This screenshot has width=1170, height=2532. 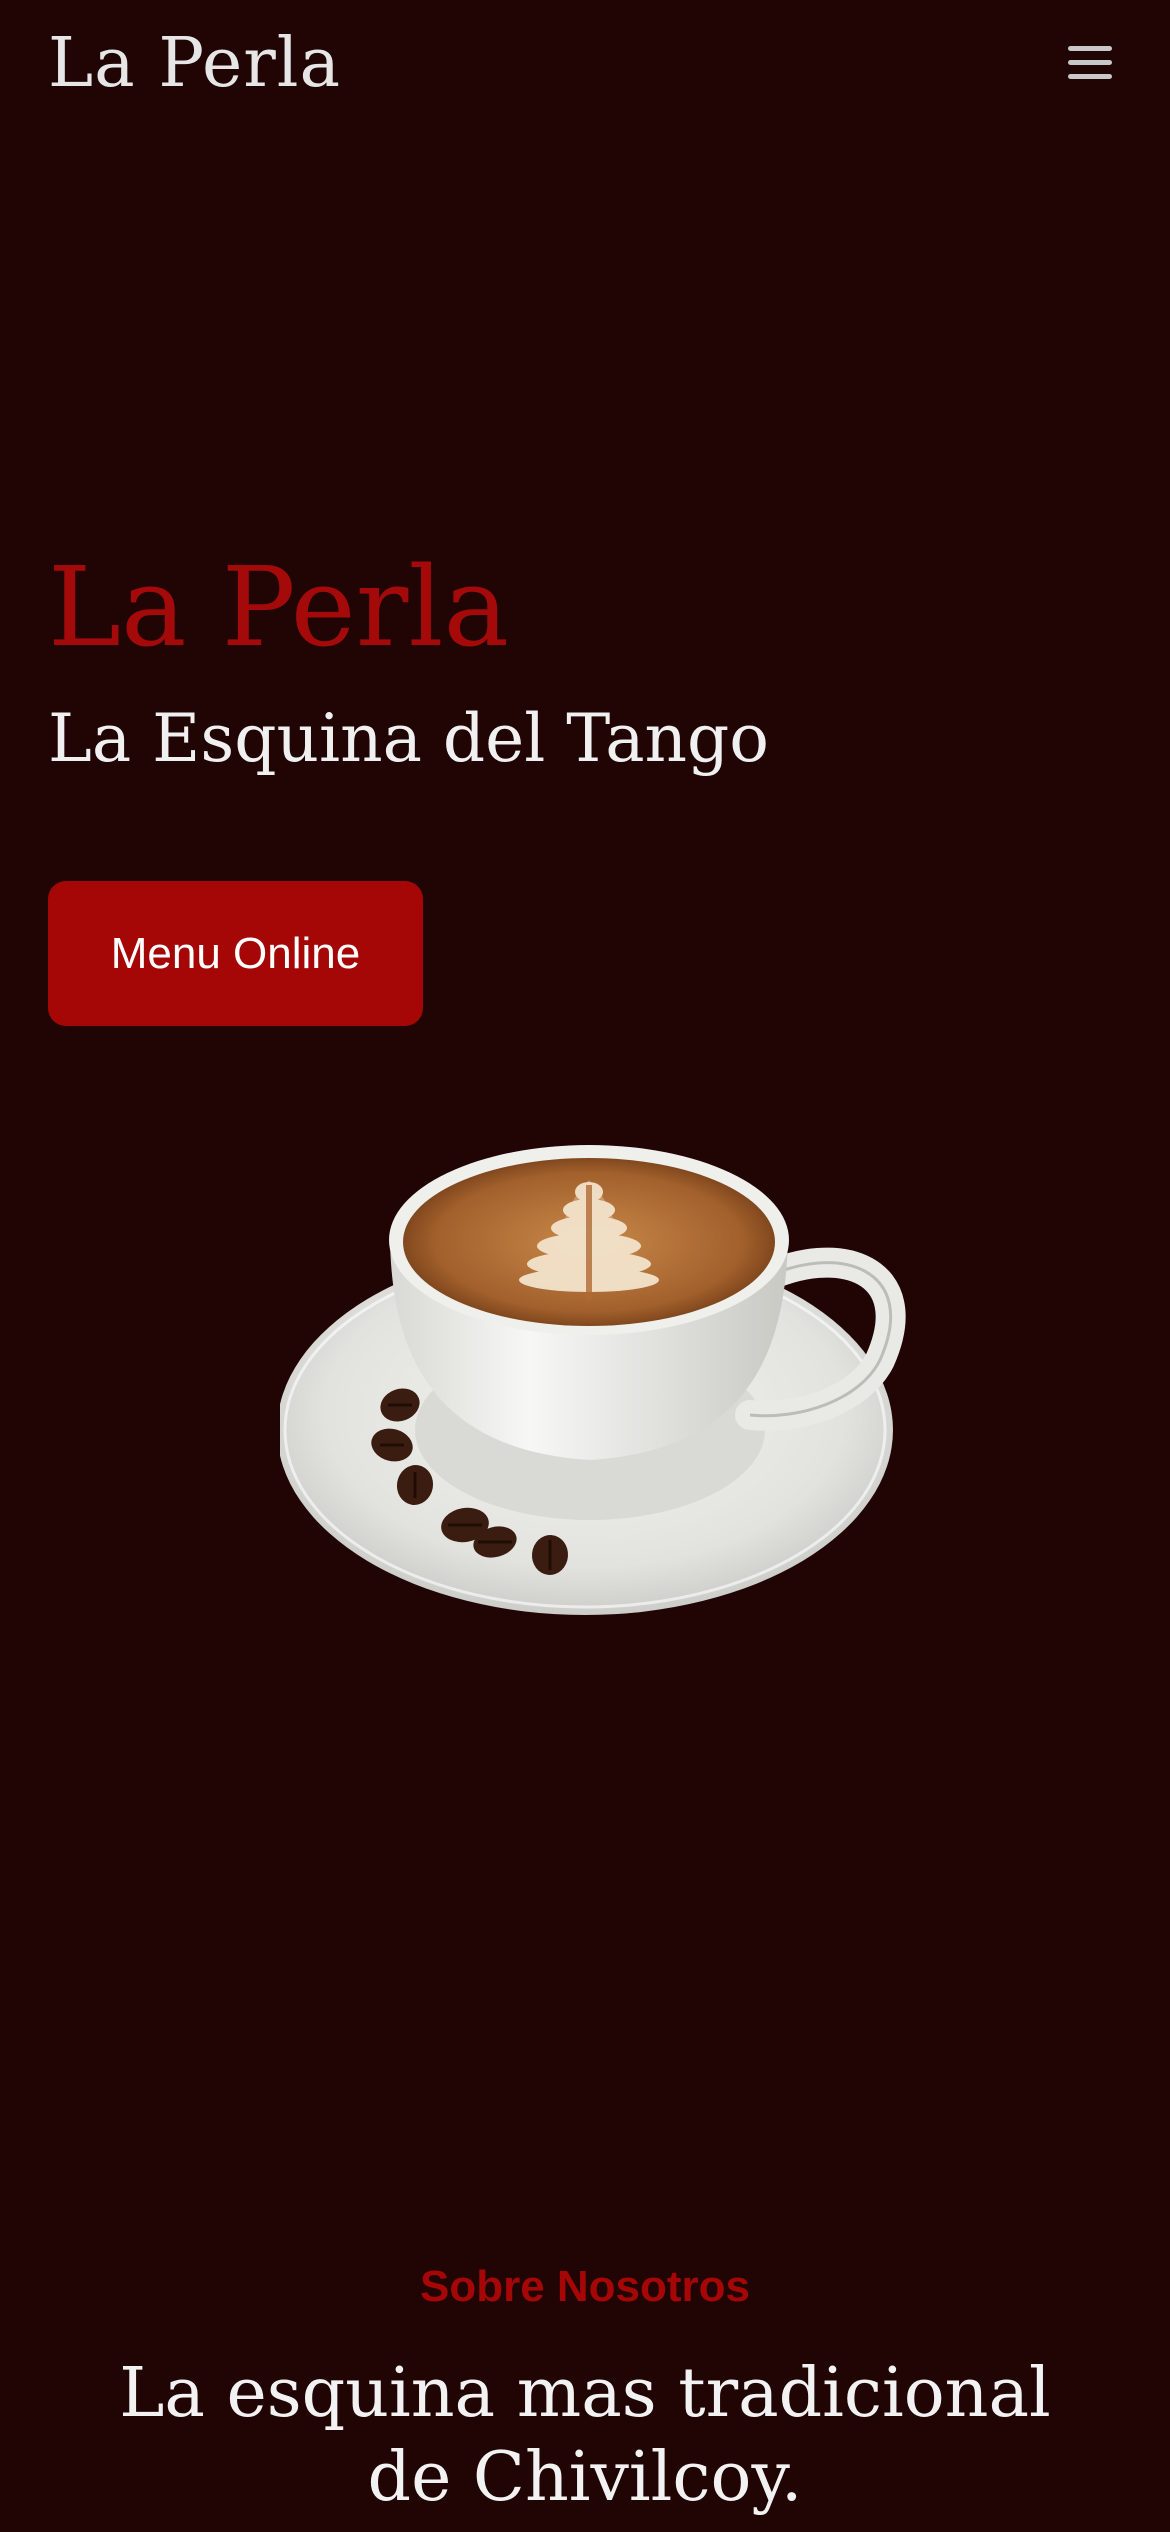 I want to click on hero-subtitle: La Esquina del Tango, so click(x=409, y=738).